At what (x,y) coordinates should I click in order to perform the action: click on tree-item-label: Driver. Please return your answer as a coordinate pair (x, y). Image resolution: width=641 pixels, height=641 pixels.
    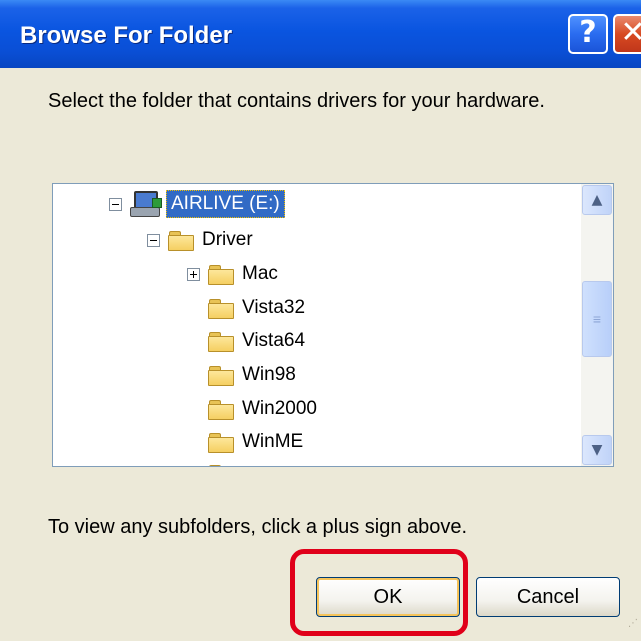
    Looking at the image, I should click on (227, 240).